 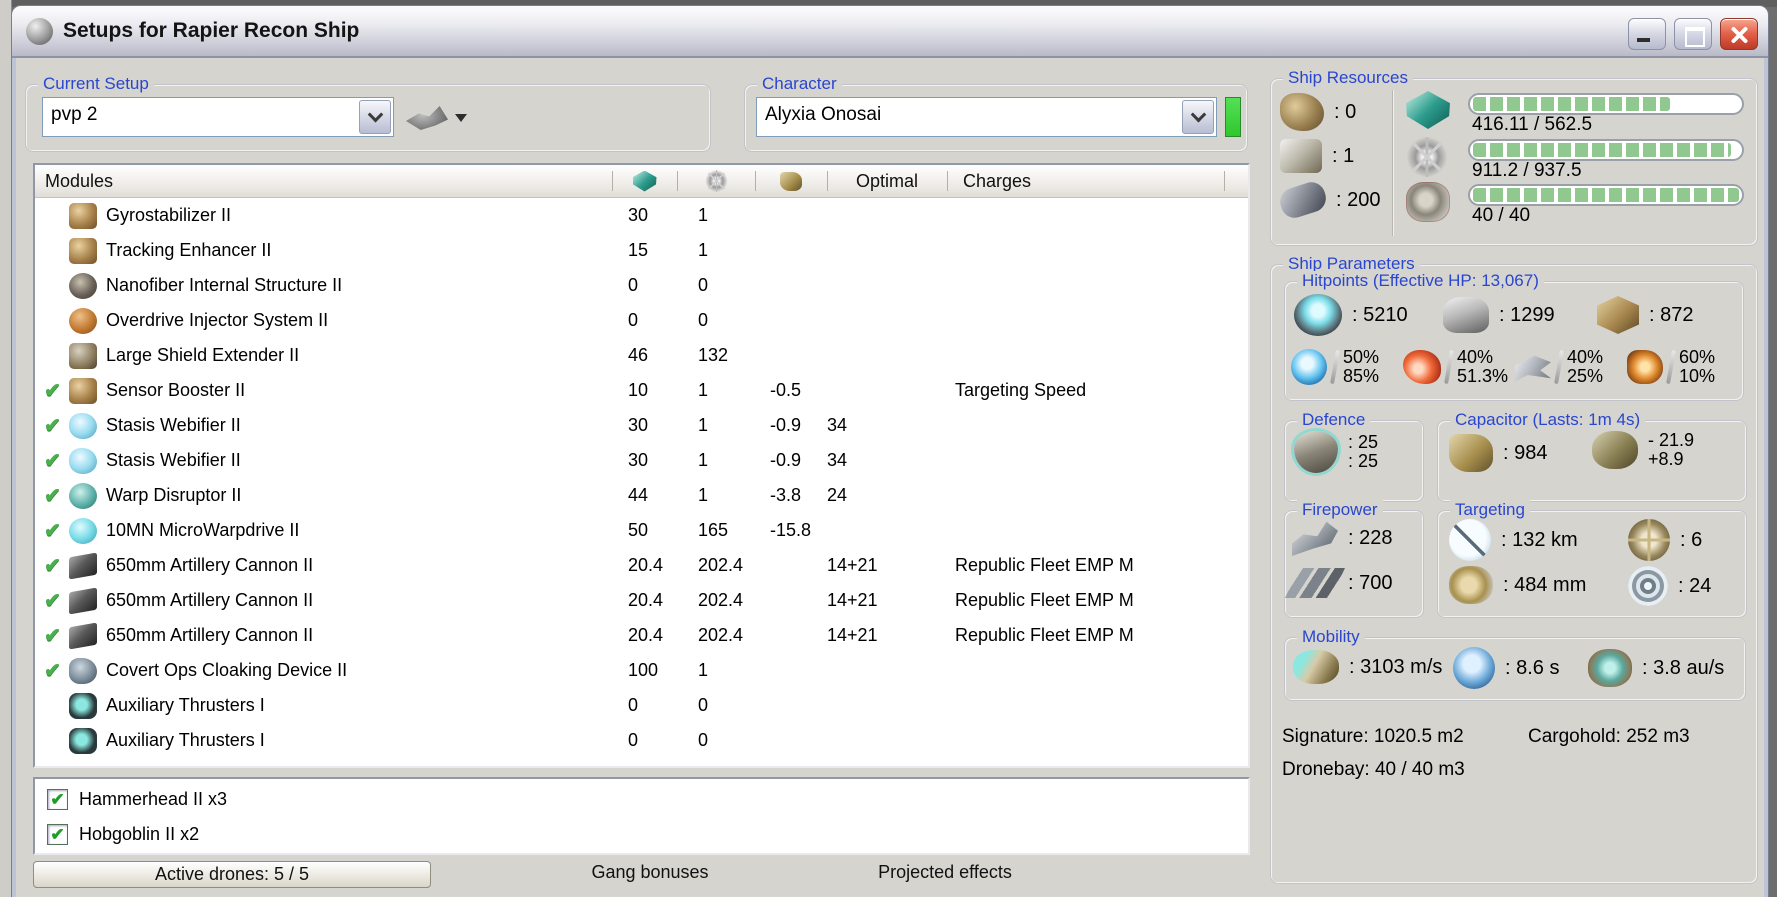 I want to click on minimize-button, so click(x=1647, y=34).